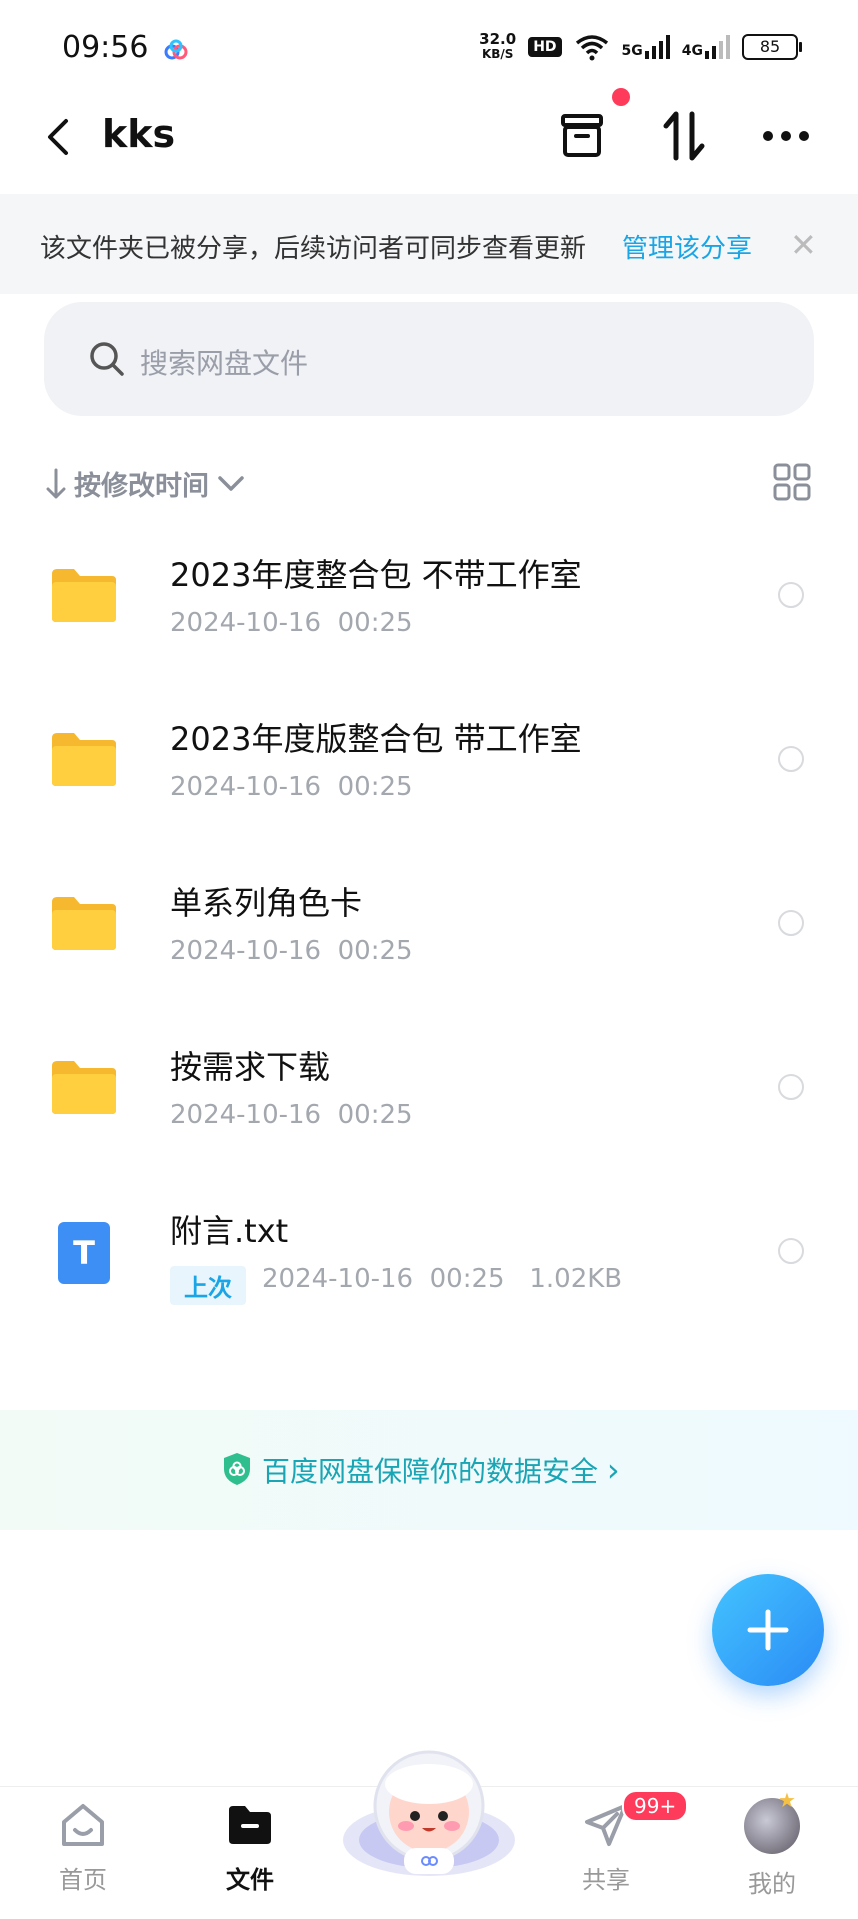 The width and height of the screenshot is (858, 1919). Describe the element at coordinates (83, 1825) in the screenshot. I see `home-icon` at that location.